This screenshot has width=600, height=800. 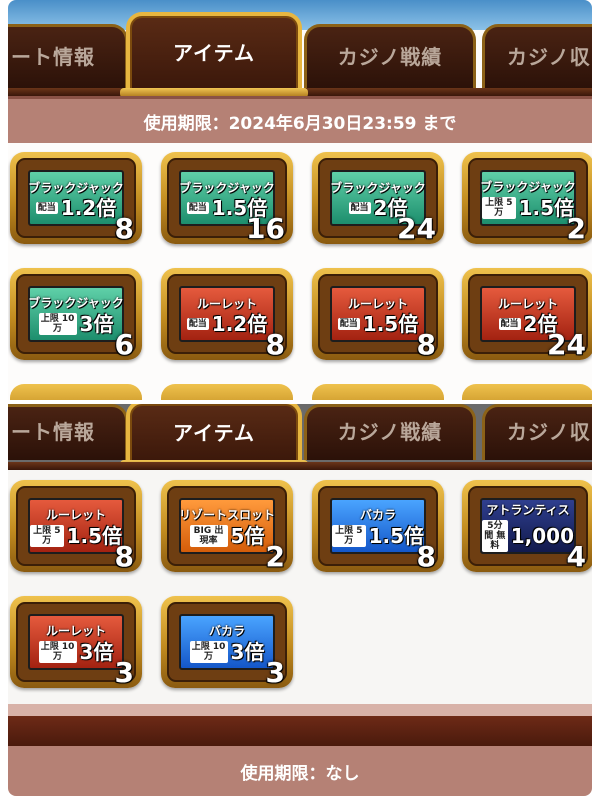 What do you see at coordinates (542, 535) in the screenshot?
I see `ticket-effect-value: 1,000` at bounding box center [542, 535].